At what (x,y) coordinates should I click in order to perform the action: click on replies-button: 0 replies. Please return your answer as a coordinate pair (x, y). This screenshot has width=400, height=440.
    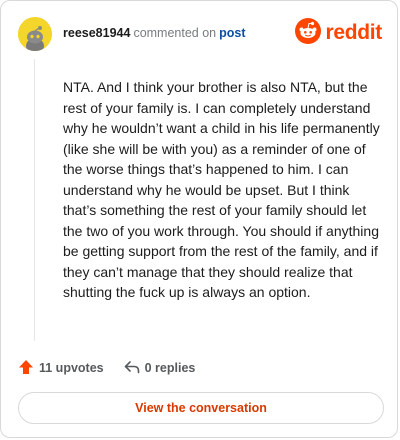
    Looking at the image, I should click on (160, 368).